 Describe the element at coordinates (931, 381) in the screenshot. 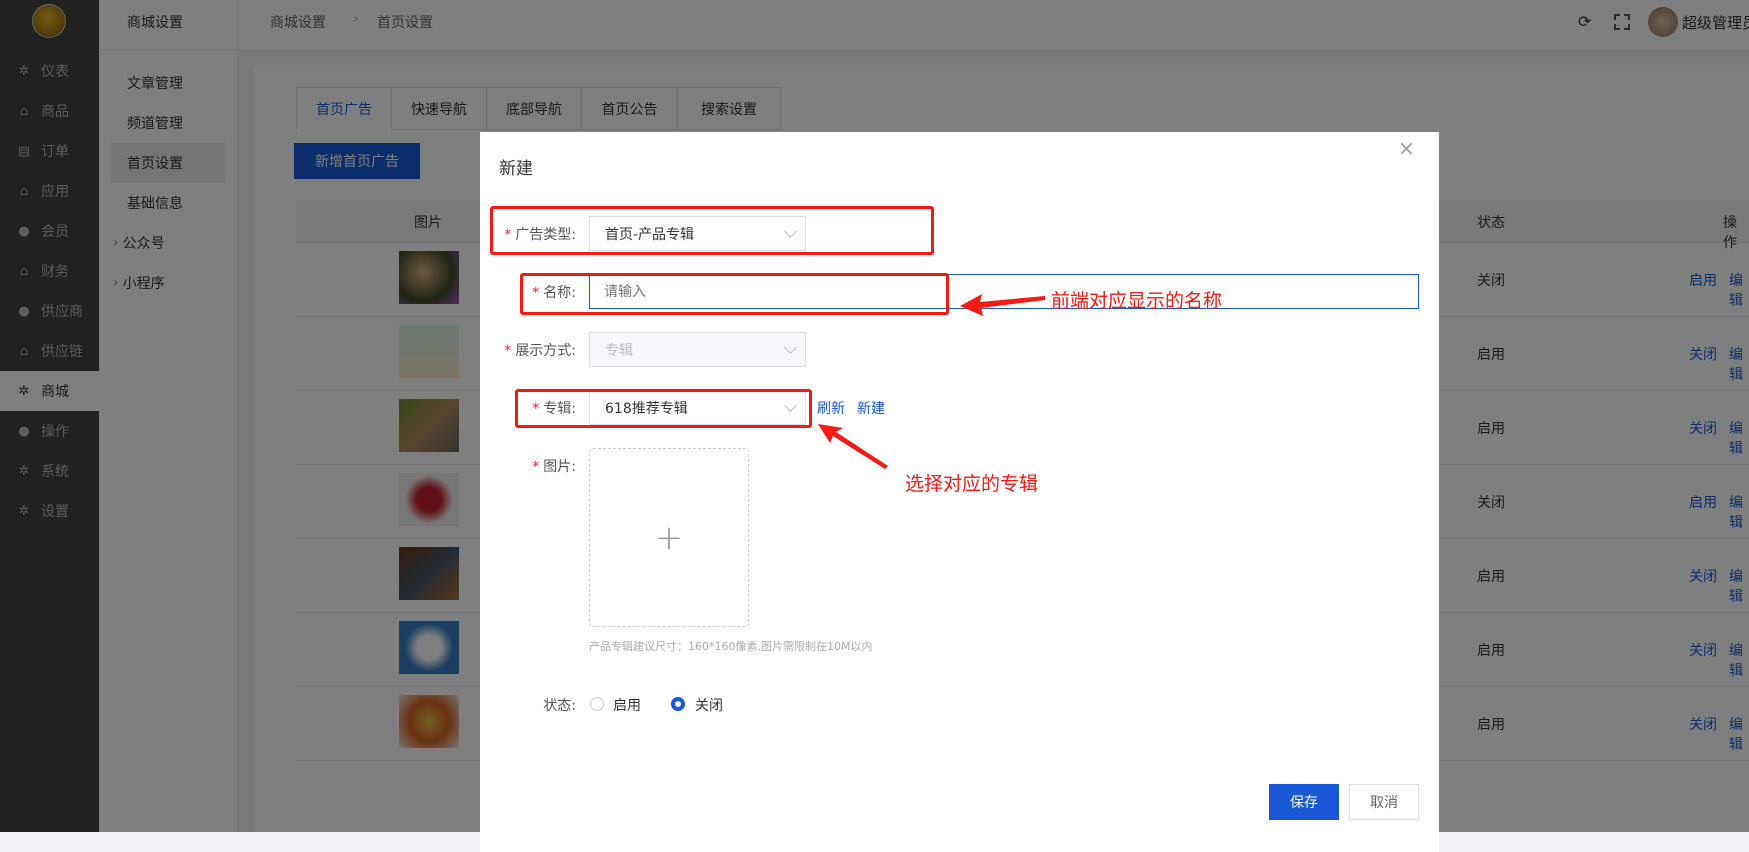

I see `annotation-arrows` at that location.